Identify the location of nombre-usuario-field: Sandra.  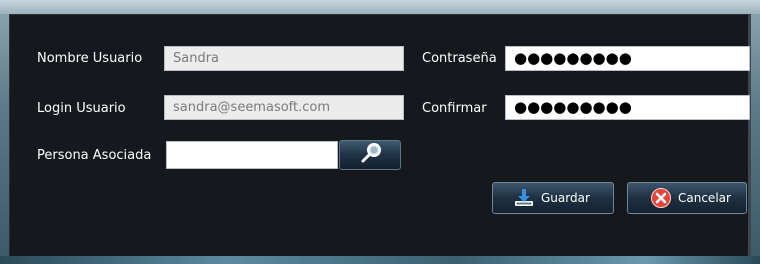
(284, 58).